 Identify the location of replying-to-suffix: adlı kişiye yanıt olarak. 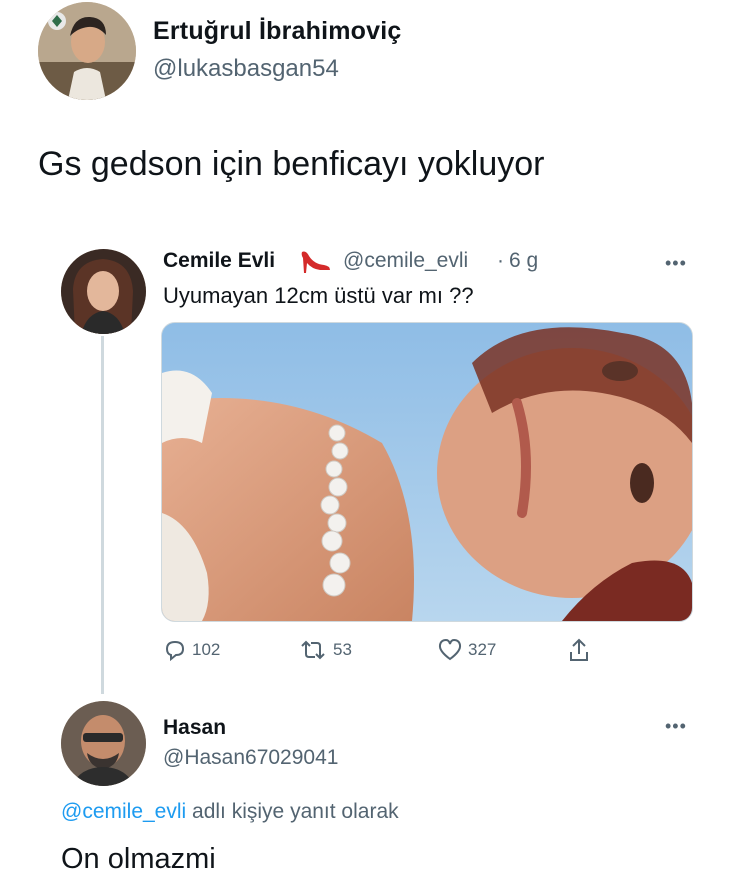
(292, 811).